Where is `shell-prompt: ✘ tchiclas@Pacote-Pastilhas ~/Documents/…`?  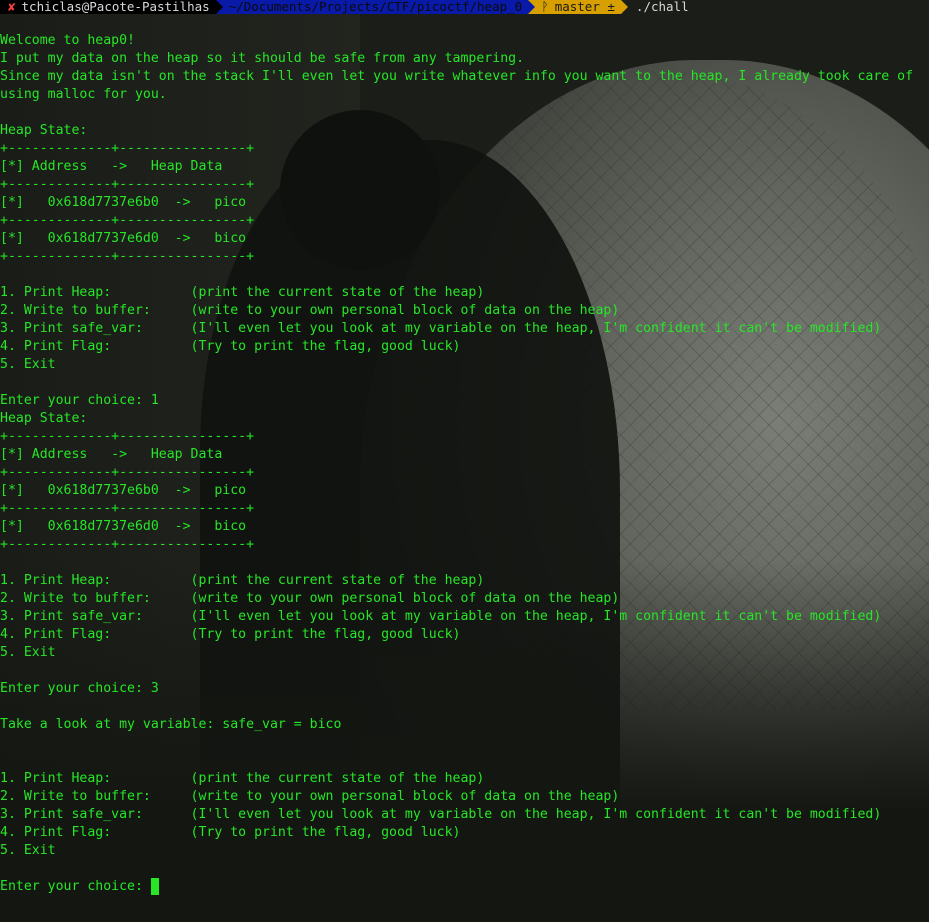 shell-prompt: ✘ tchiclas@Pacote-Pastilhas ~/Documents/… is located at coordinates (347, 7).